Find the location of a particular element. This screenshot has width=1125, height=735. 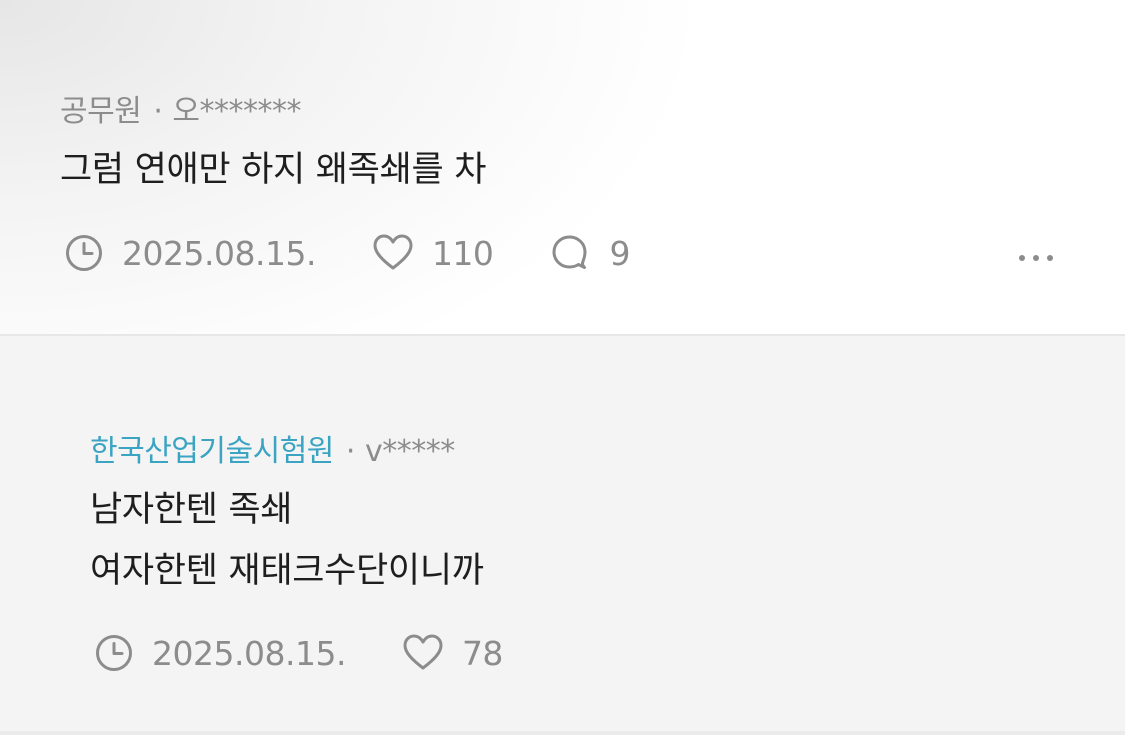

comment-icon is located at coordinates (570, 253).